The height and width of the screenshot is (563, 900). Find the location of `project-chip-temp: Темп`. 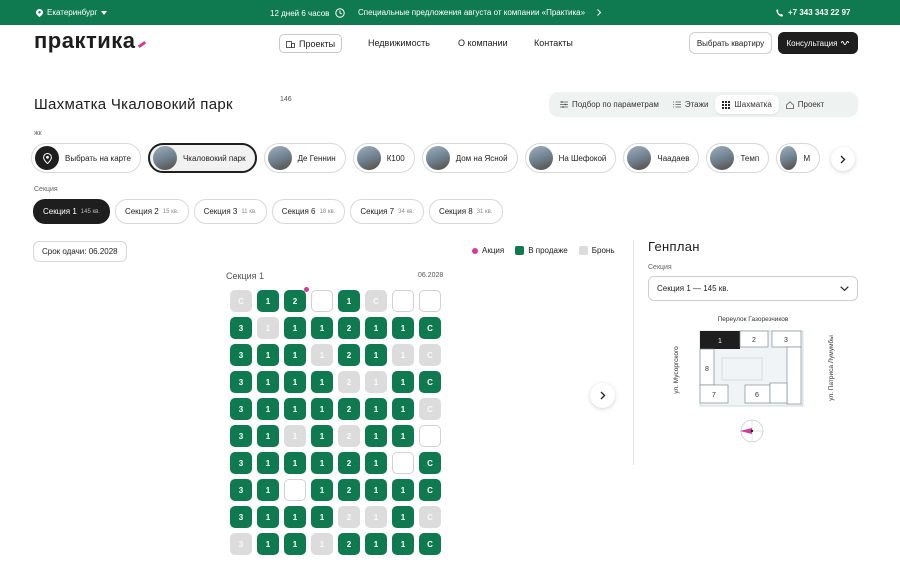

project-chip-temp: Темп is located at coordinates (738, 158).